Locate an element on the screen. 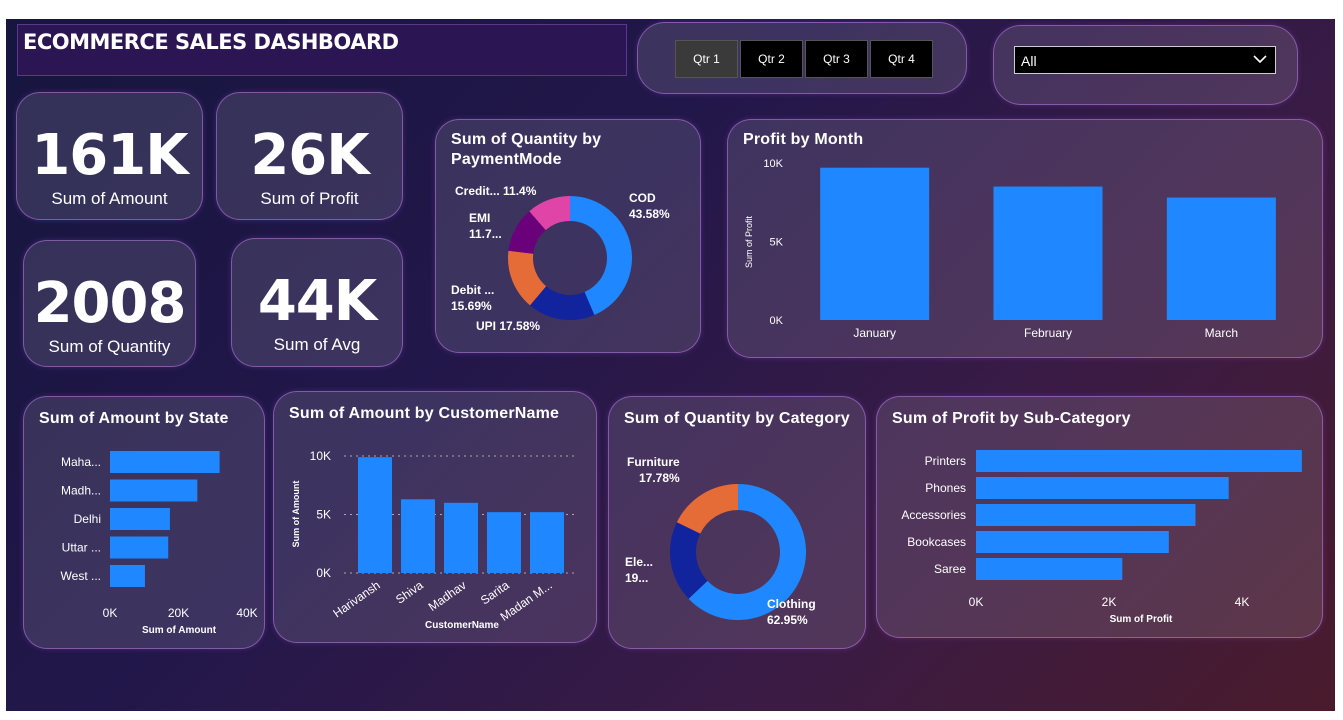 This screenshot has height=720, width=1343. quantity-by-category-chart: Clothing 62.95% Ele... 19... Furniture 17.78% is located at coordinates (720, 541).